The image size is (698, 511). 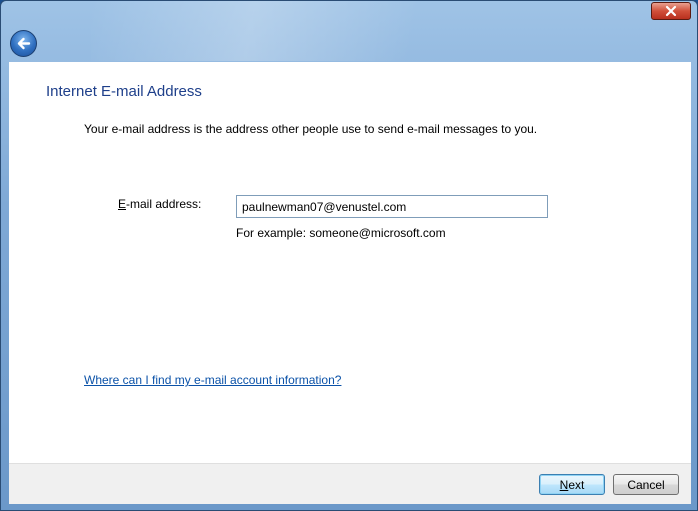 I want to click on wizard-footer: Next Cancel, so click(x=350, y=483).